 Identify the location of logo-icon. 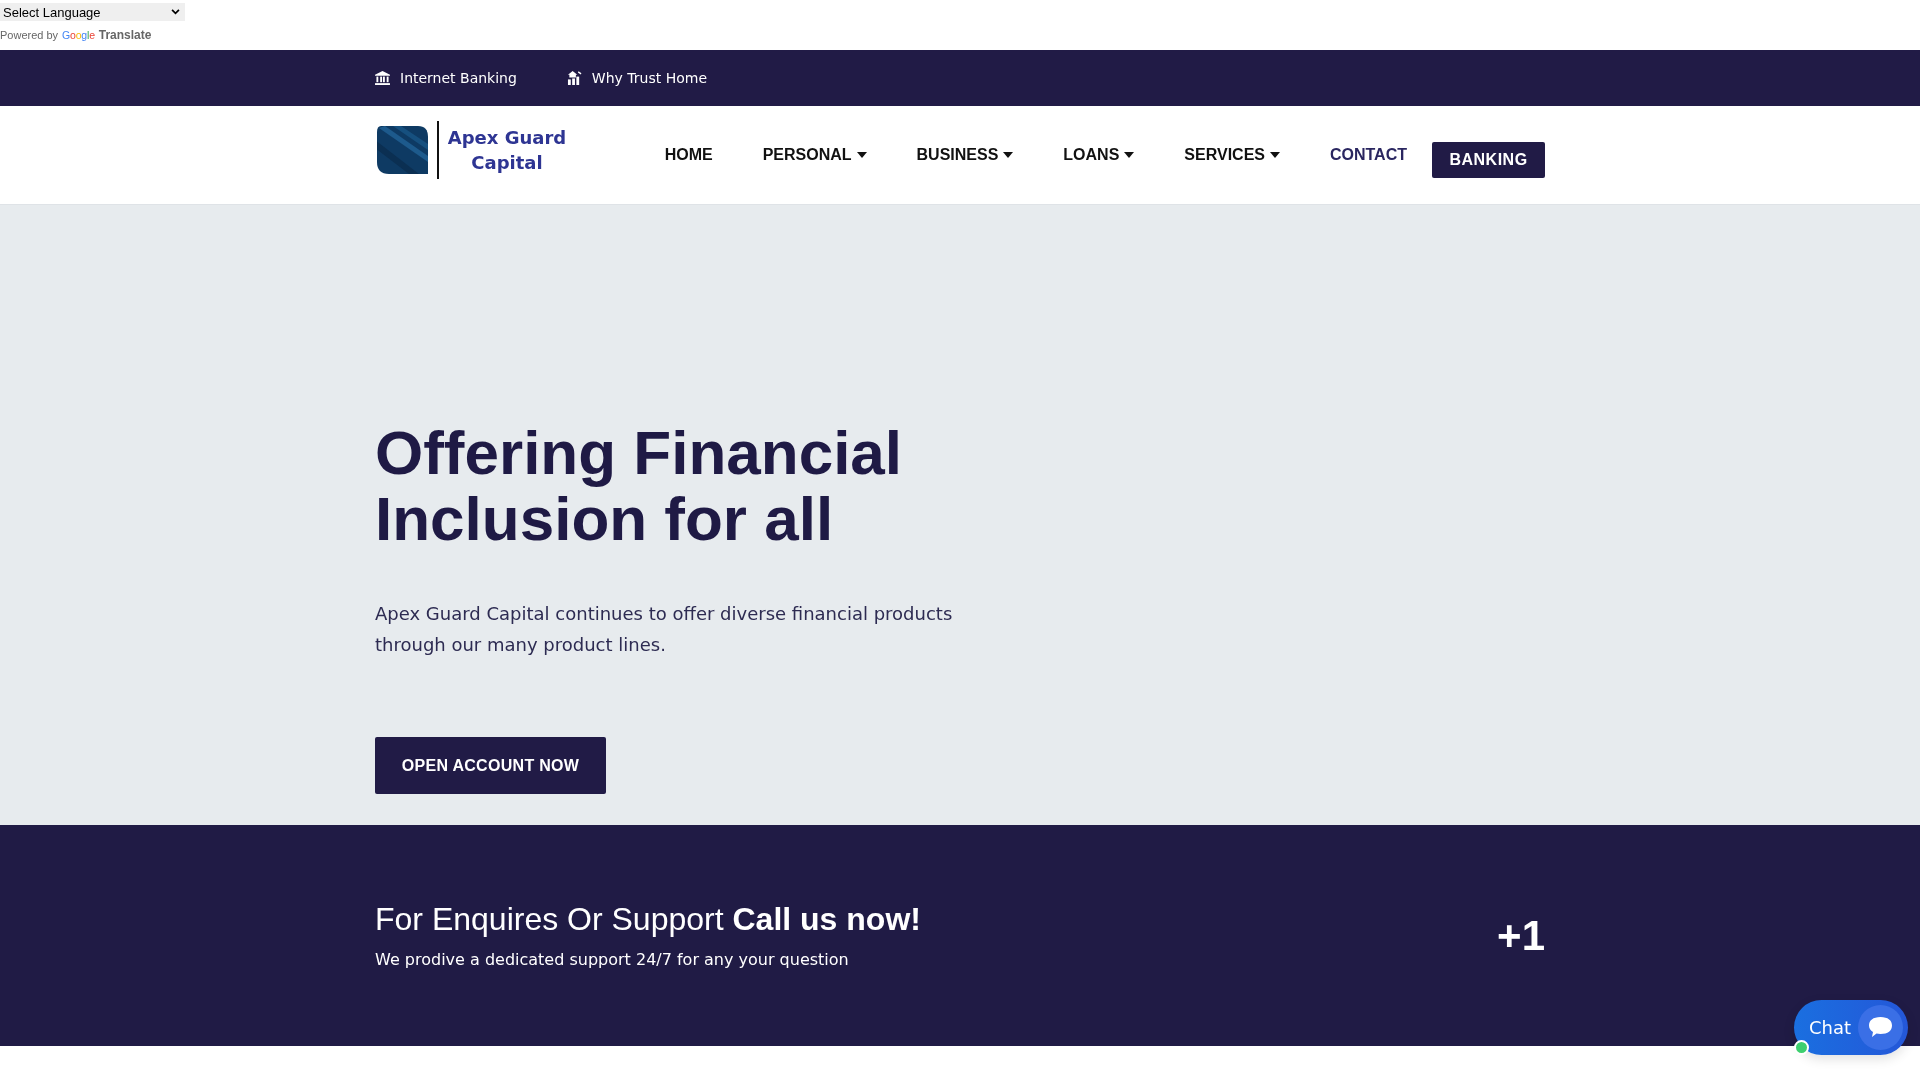
(401, 150).